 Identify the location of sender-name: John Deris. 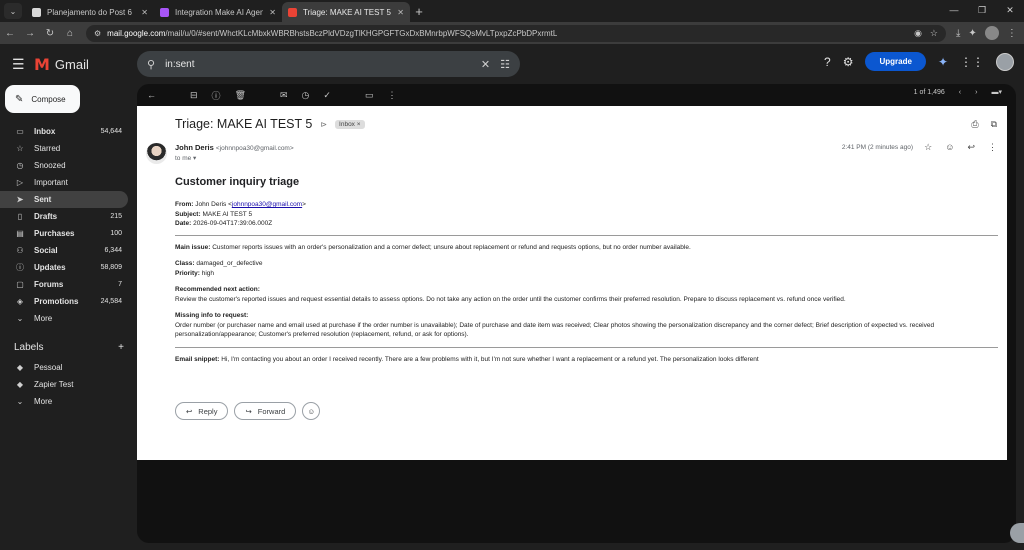
(194, 147).